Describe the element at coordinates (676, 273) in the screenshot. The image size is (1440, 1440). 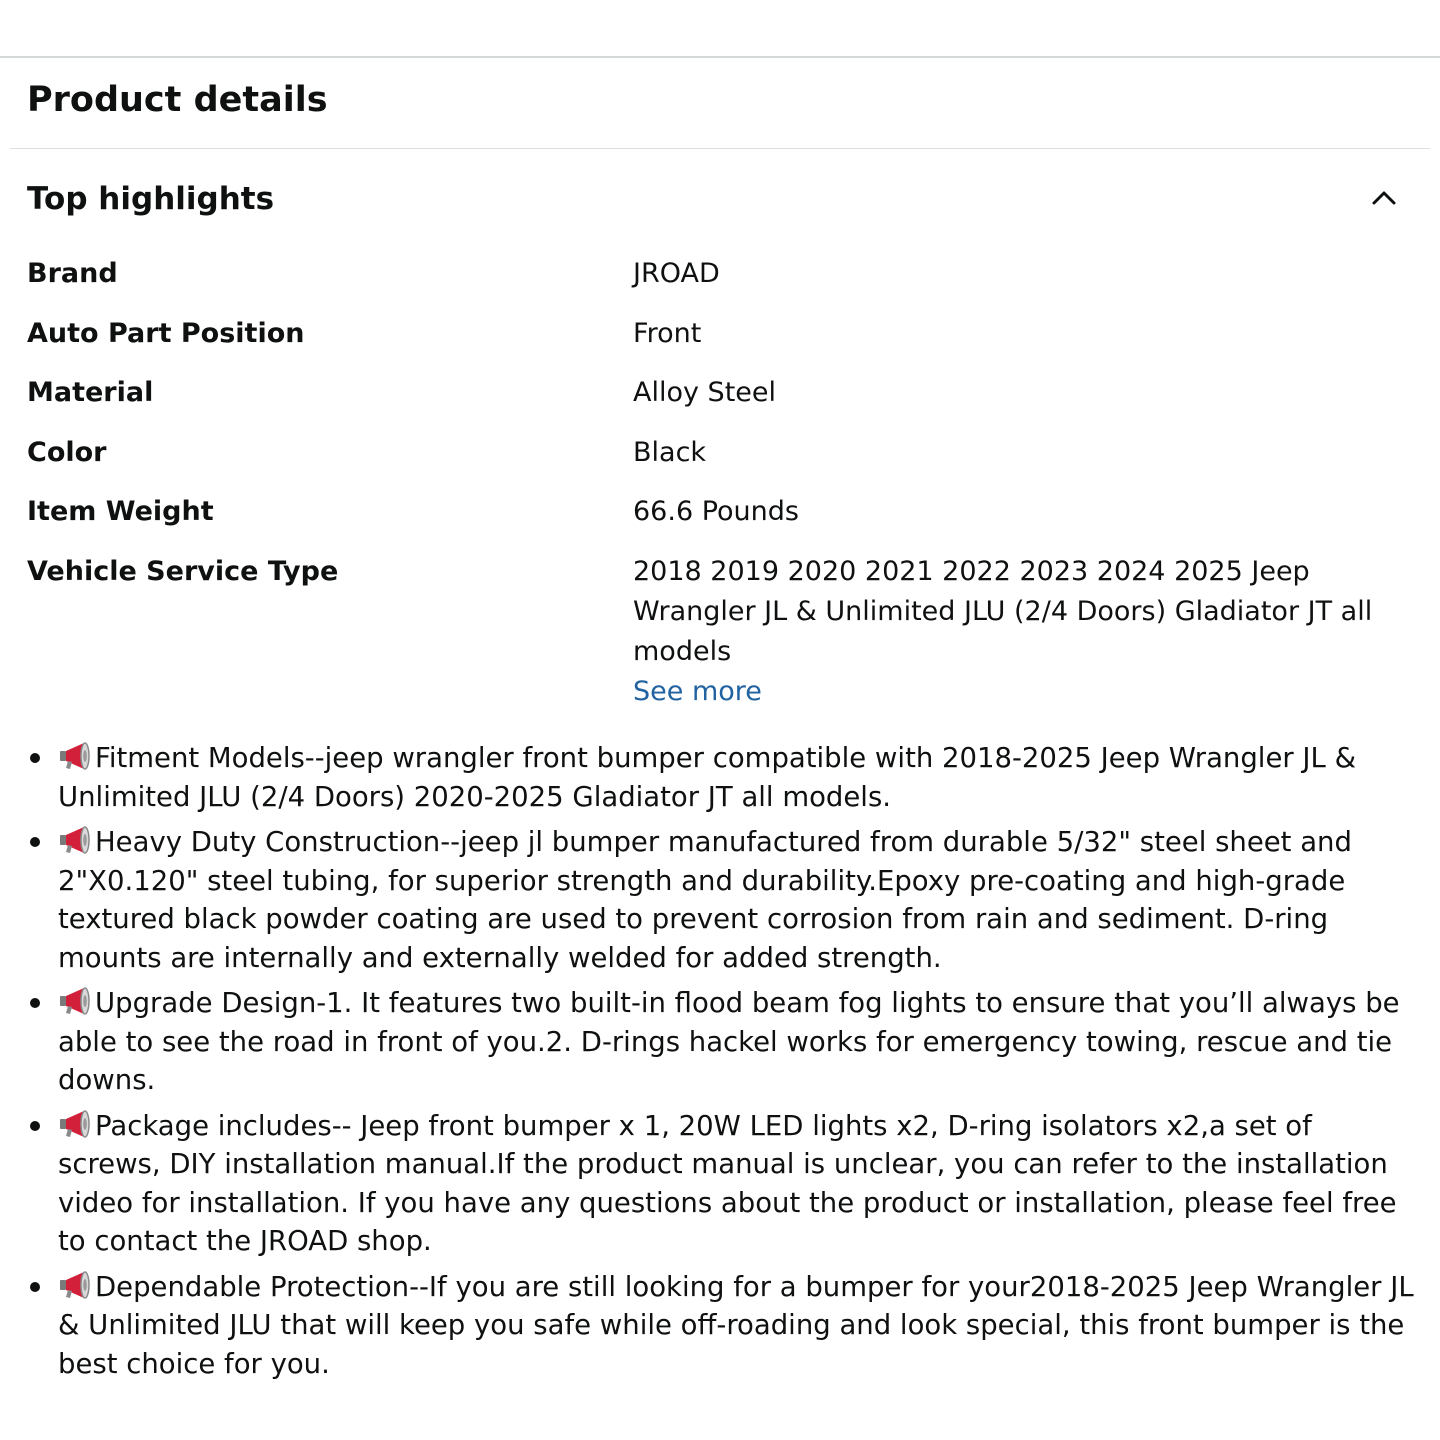
I see `attribute-value: JROAD` at that location.